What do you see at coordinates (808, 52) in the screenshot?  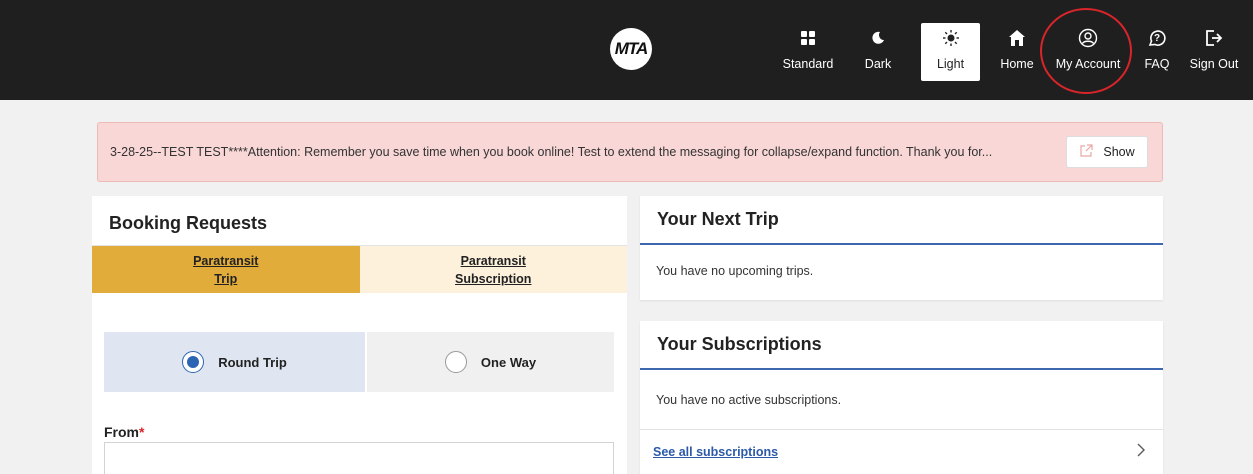 I see `nav-standard: Standard` at bounding box center [808, 52].